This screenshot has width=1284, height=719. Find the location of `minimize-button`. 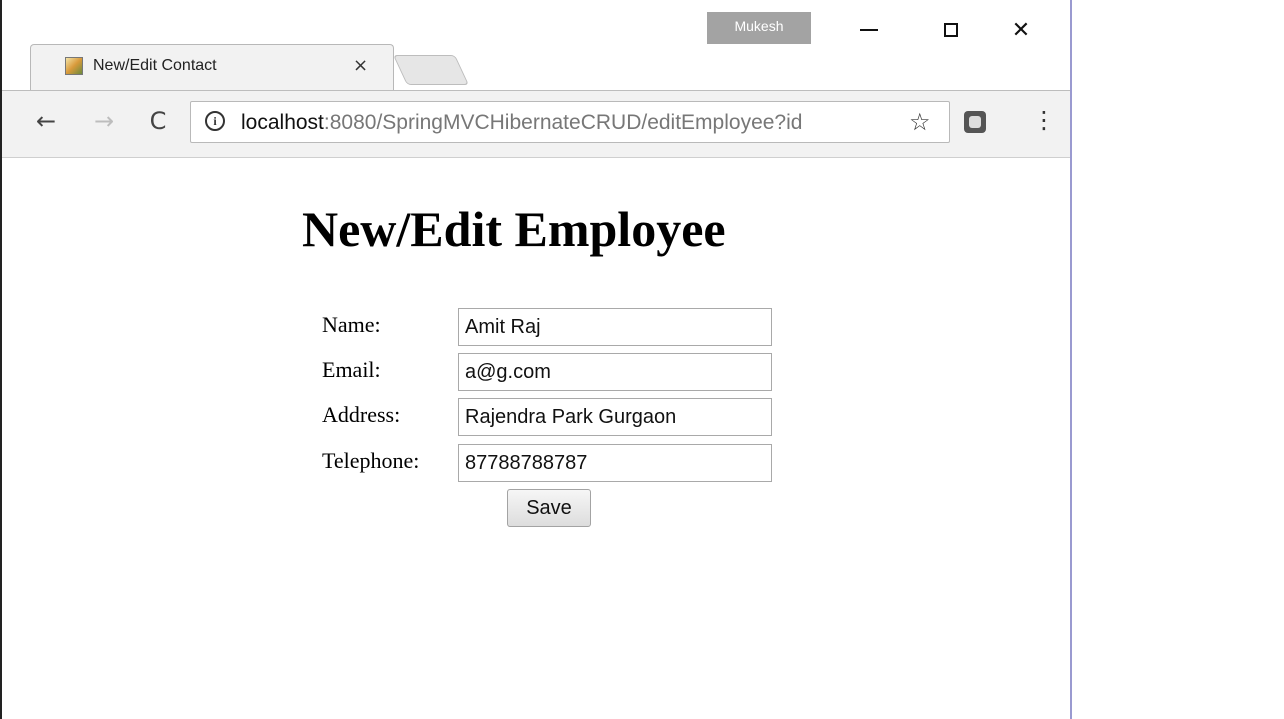

minimize-button is located at coordinates (869, 30).